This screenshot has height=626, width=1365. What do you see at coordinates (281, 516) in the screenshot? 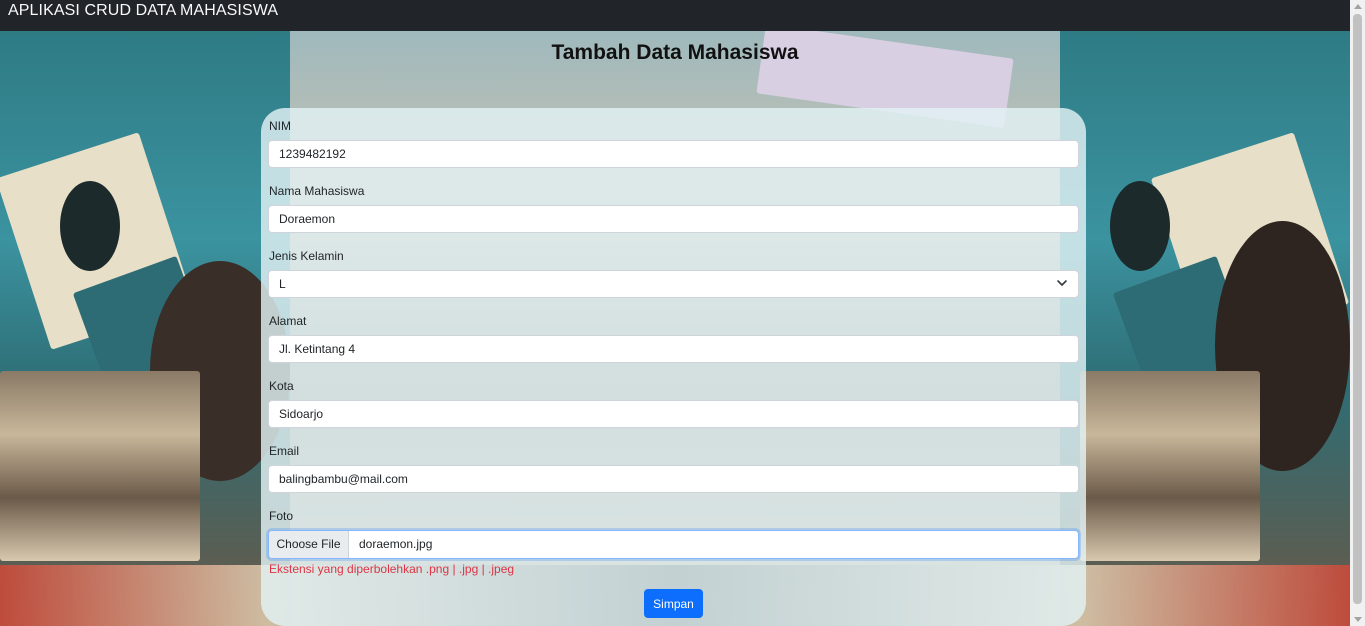
I see `foto-label: Foto` at bounding box center [281, 516].